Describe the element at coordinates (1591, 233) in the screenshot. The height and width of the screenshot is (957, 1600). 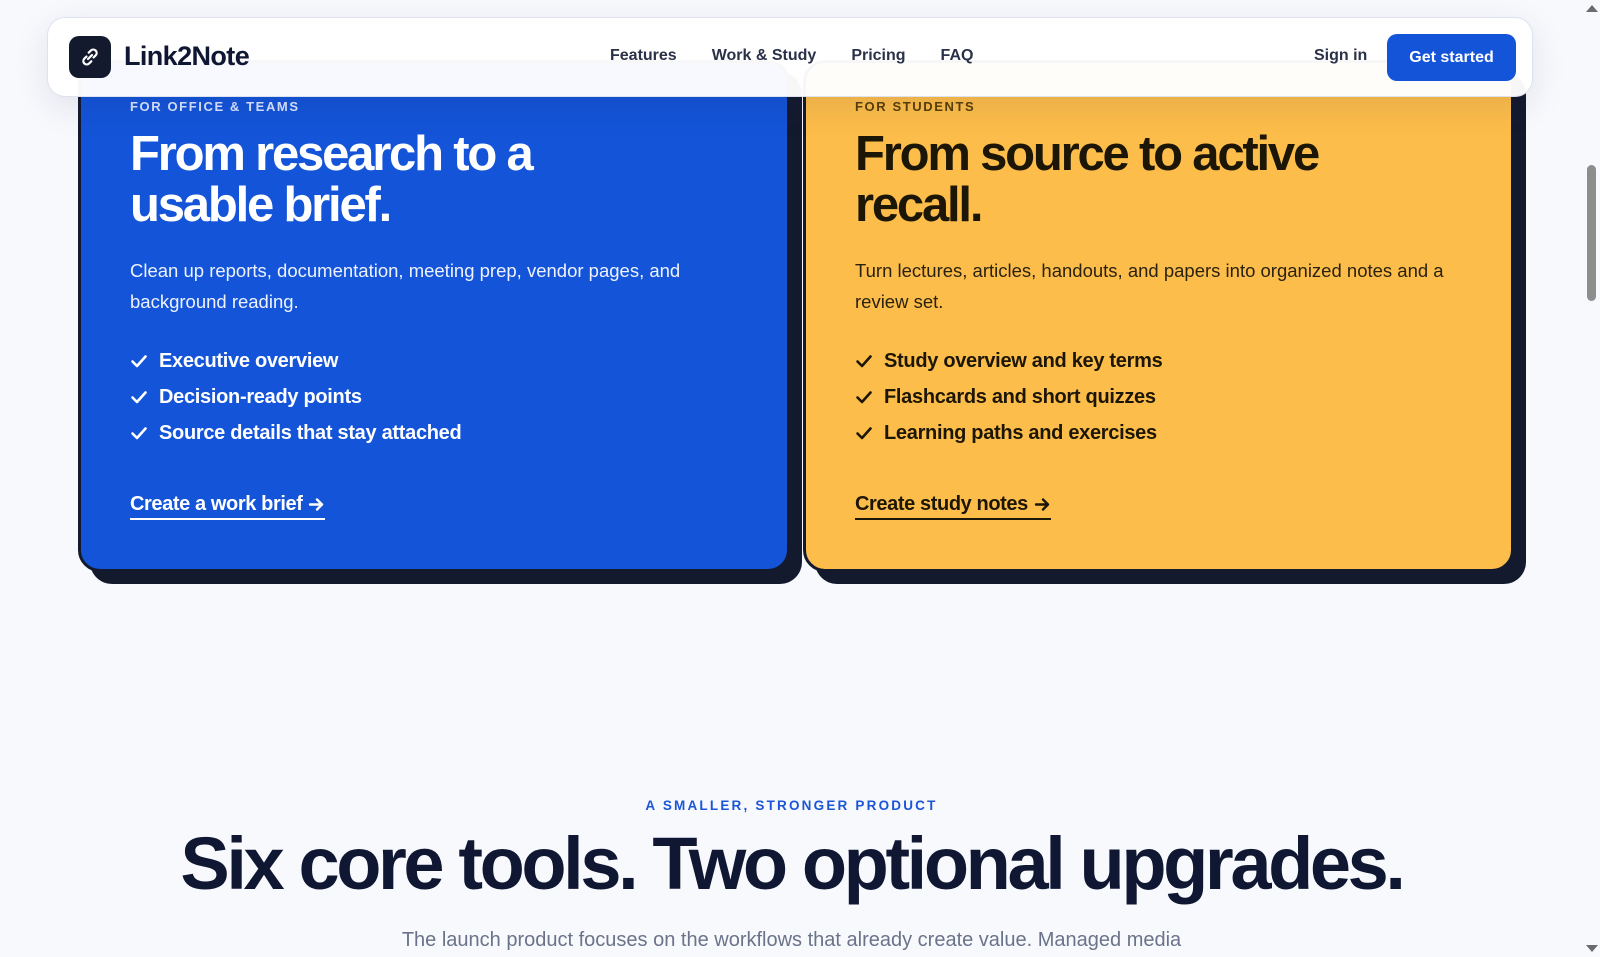
I see `scroll-thumb` at that location.